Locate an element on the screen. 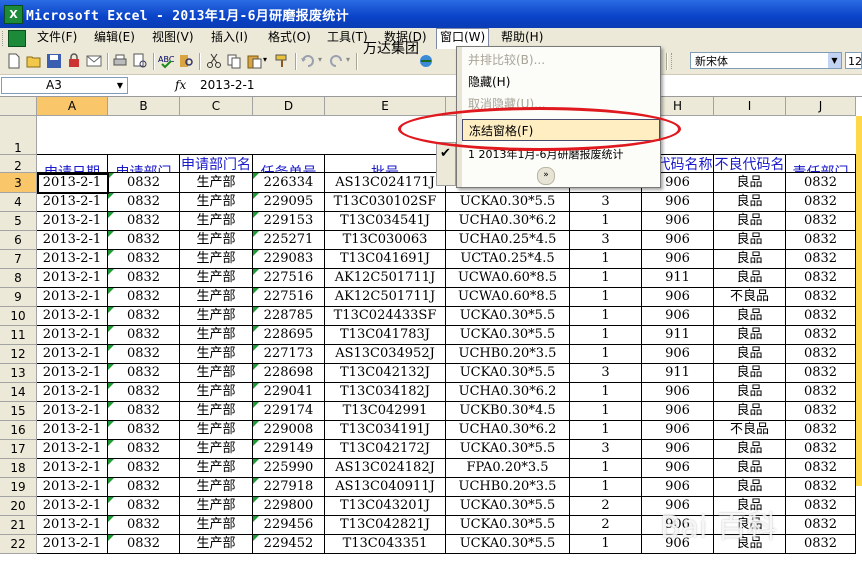 The height and width of the screenshot is (566, 862). data-cell: 225990 is located at coordinates (289, 468).